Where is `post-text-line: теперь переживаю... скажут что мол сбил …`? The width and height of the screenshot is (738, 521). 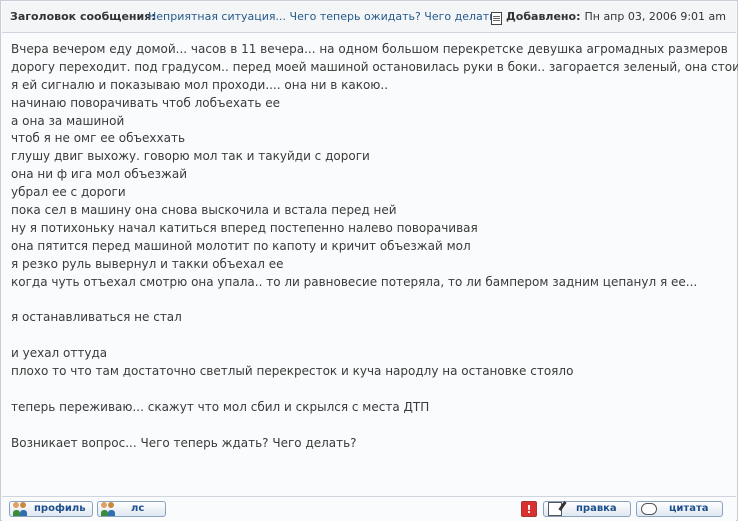 post-text-line: теперь переживаю... скажут что мол сбил … is located at coordinates (220, 406).